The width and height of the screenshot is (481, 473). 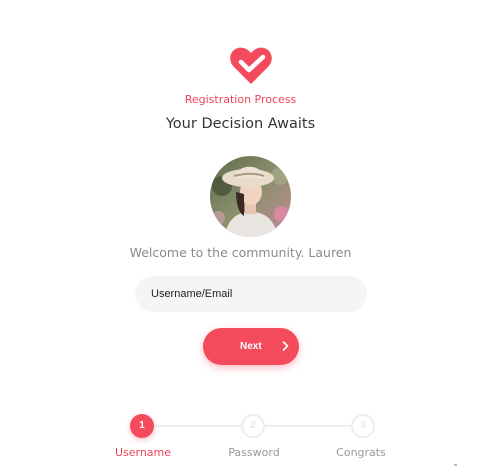 I want to click on next-button-label: Next, so click(x=251, y=346).